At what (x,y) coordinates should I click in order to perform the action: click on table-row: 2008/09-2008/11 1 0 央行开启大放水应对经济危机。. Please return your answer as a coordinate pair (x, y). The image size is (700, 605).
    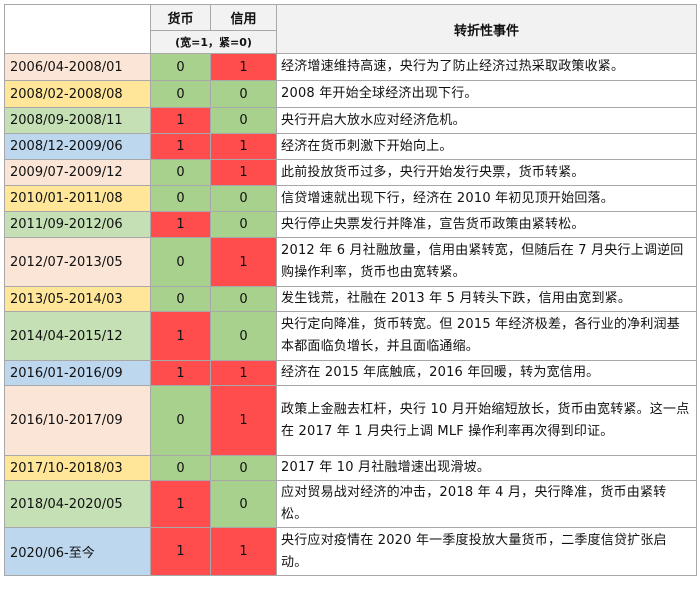
    Looking at the image, I should click on (350, 120).